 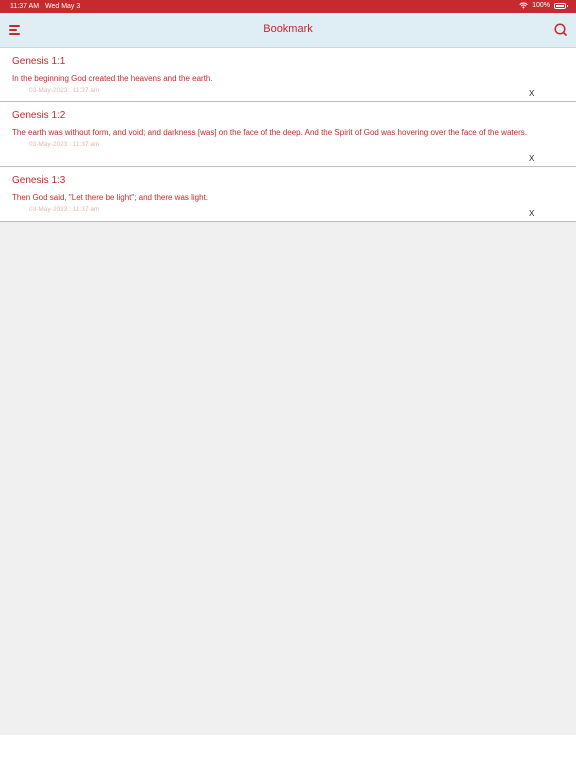 I want to click on battery-percent: 100%, so click(x=541, y=5).